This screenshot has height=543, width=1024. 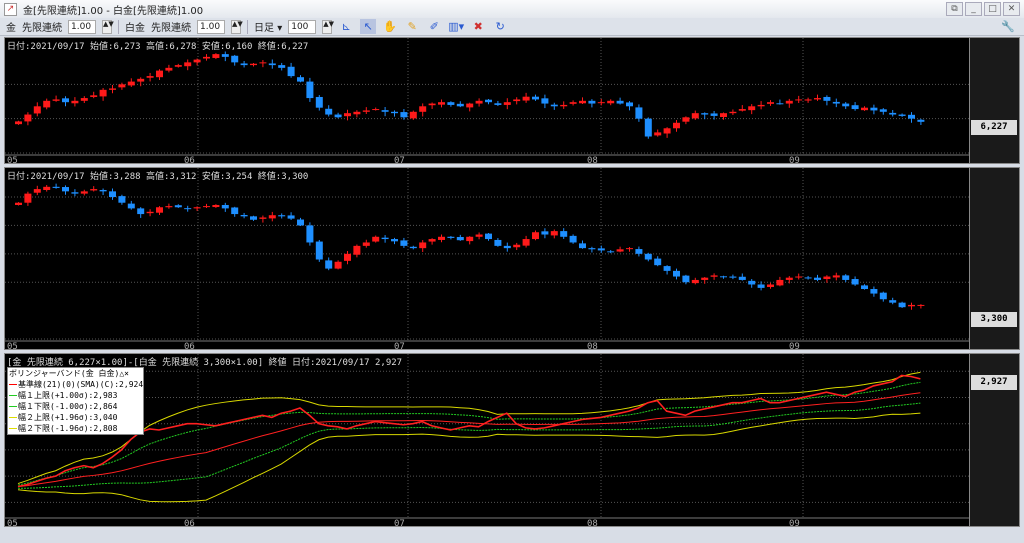 What do you see at coordinates (399, 160) in the screenshot?
I see `x-tick-label: 07` at bounding box center [399, 160].